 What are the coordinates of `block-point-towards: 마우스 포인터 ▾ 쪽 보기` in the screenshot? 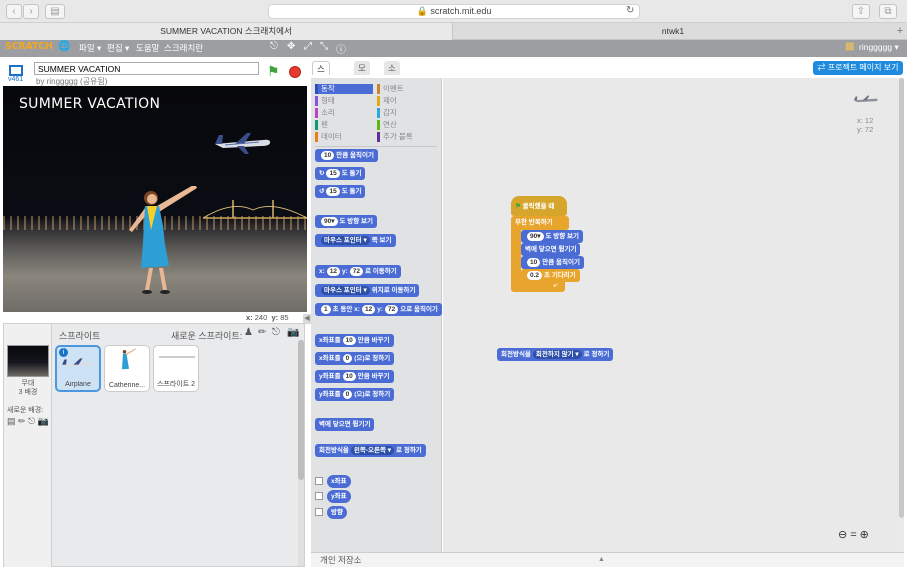 It's located at (355, 240).